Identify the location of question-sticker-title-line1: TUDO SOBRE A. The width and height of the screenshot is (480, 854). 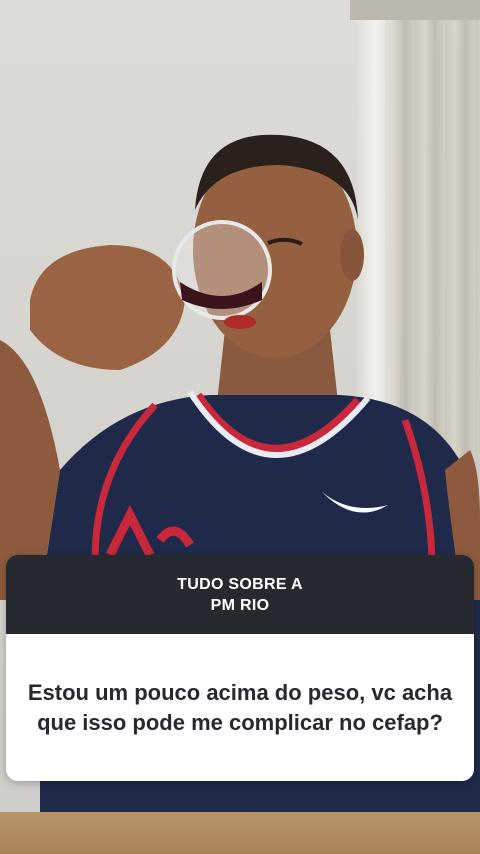
(240, 584).